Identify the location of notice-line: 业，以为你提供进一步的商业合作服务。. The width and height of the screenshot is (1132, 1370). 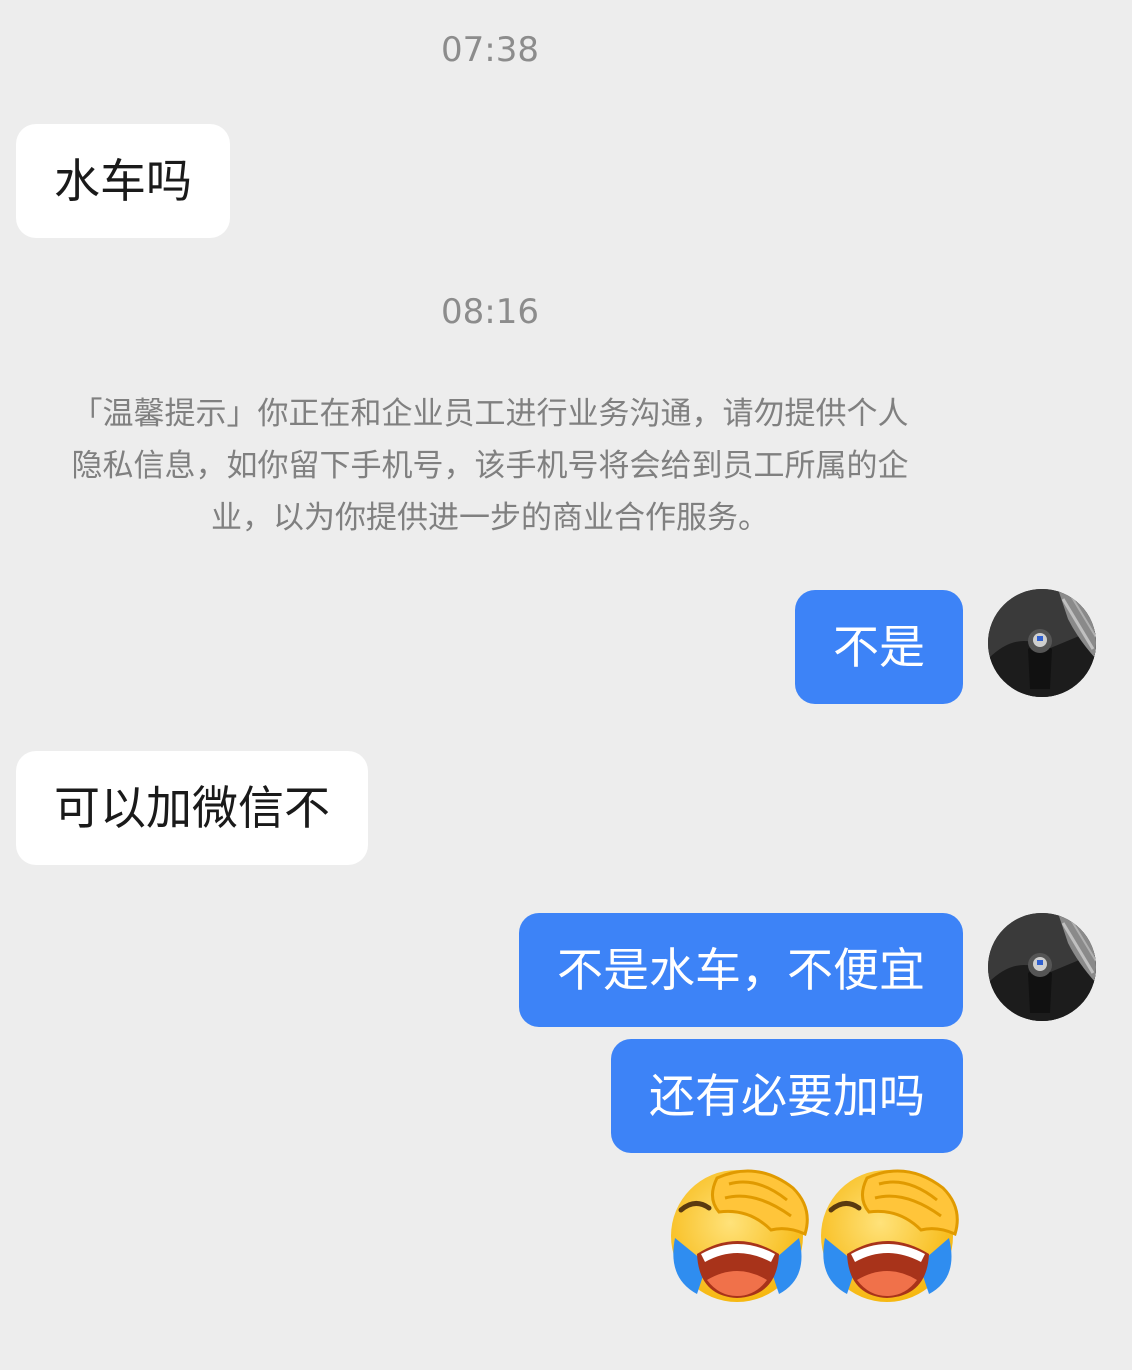
(490, 518).